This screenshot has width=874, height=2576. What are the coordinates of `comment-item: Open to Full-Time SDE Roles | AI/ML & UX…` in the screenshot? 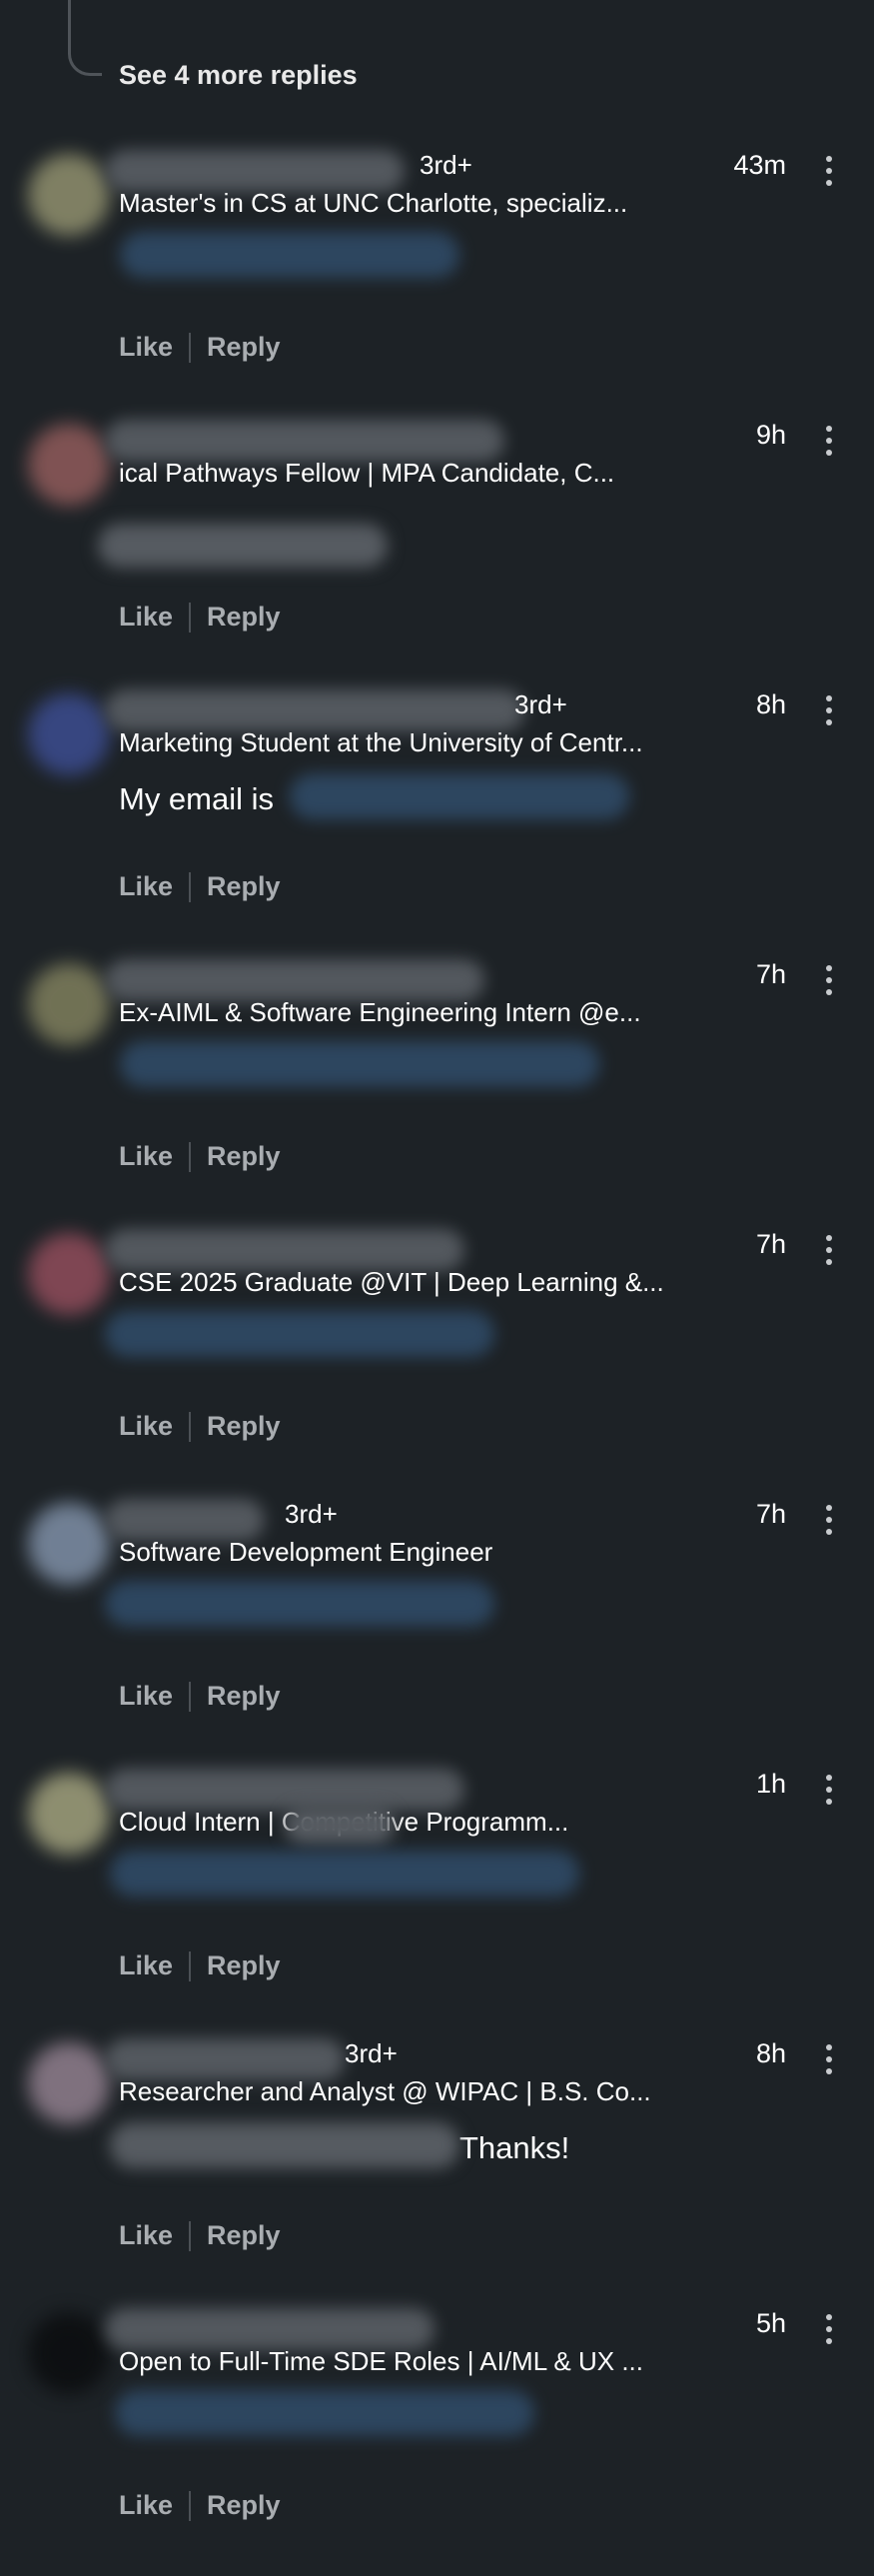 It's located at (437, 2435).